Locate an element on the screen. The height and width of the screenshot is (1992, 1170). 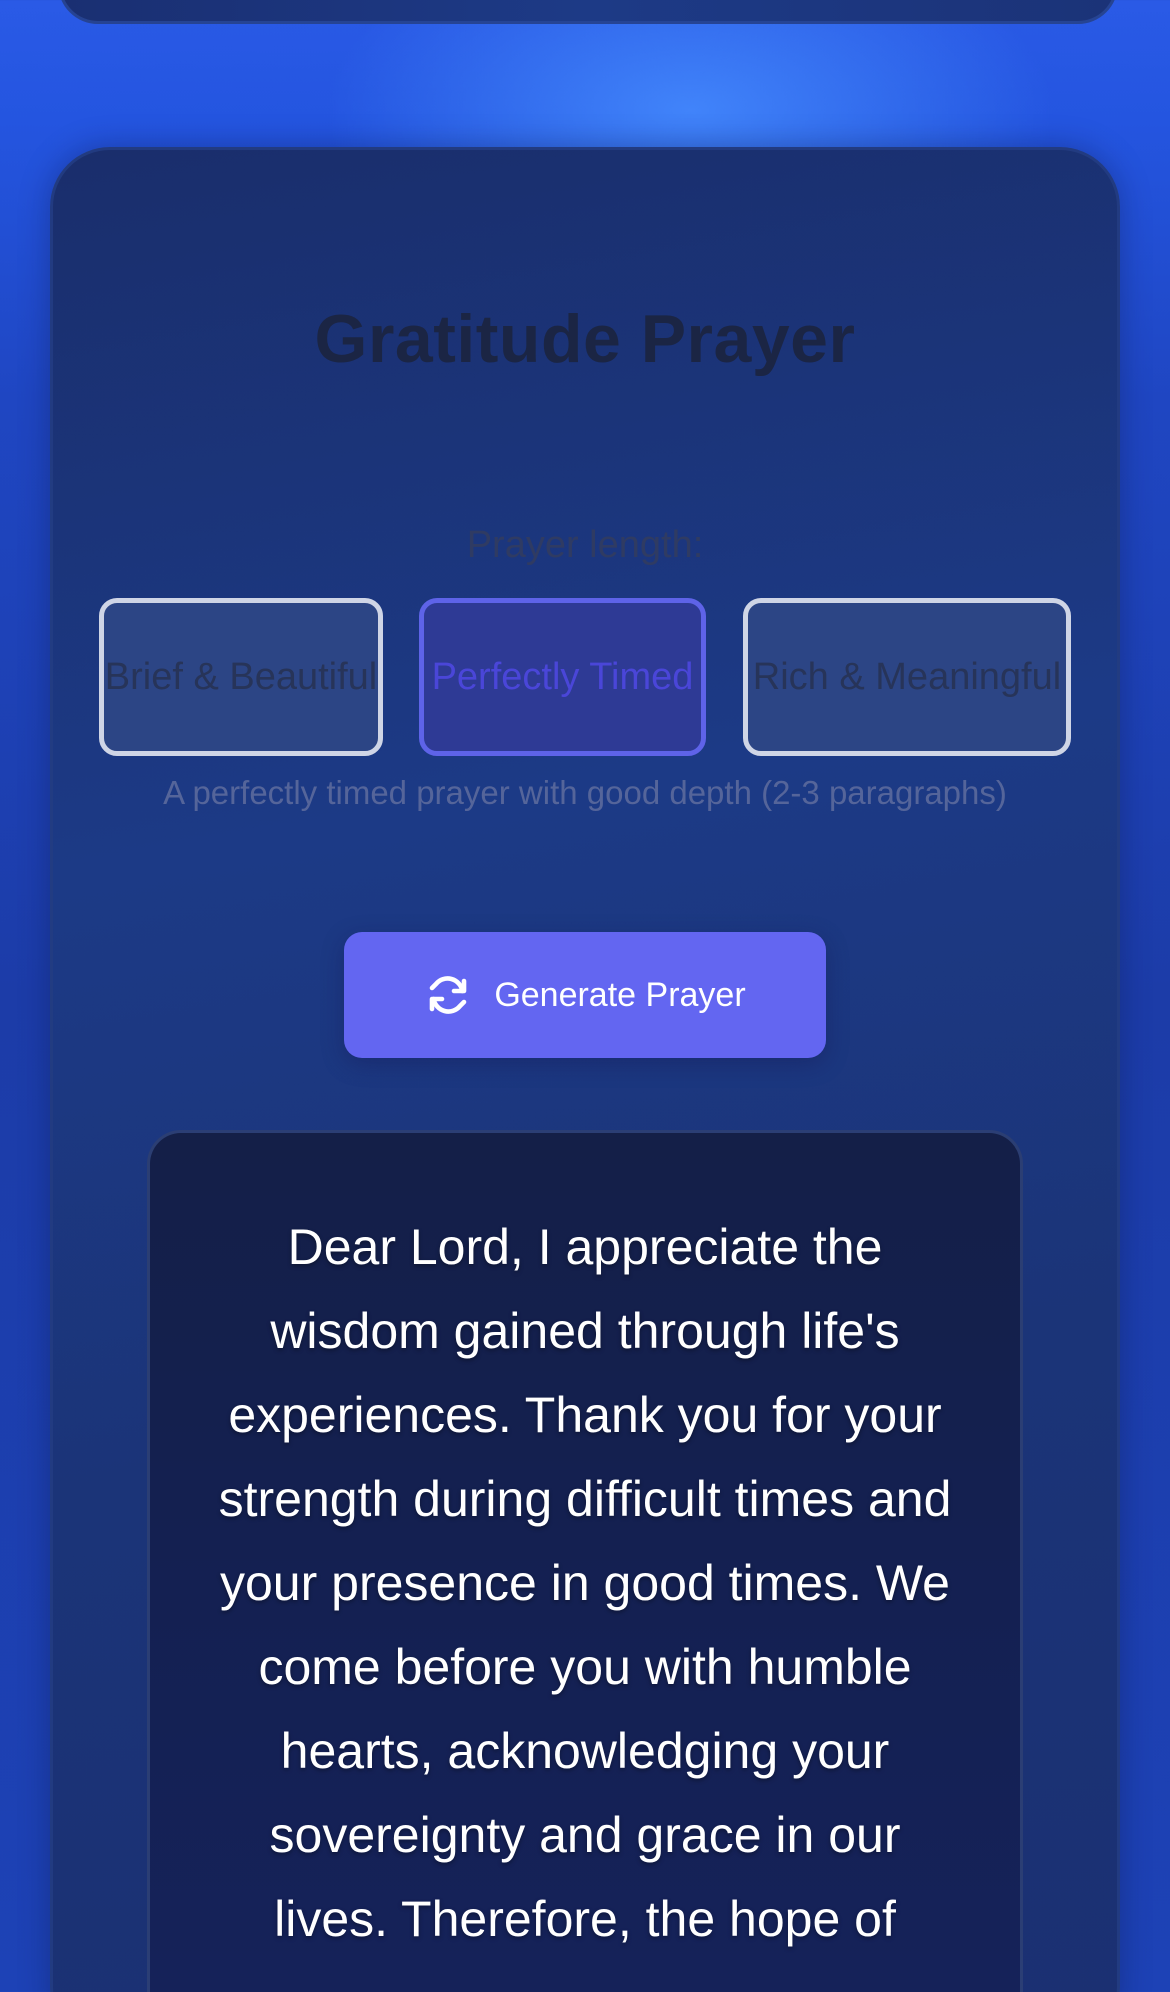
length-option-brief-label: Brief & Beautiful is located at coordinates (241, 677).